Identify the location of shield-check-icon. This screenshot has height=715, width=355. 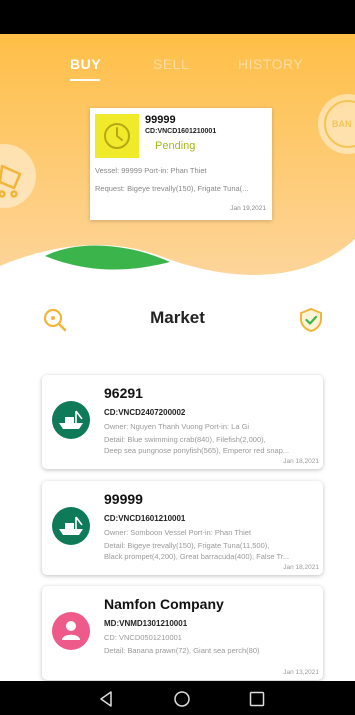
(311, 320).